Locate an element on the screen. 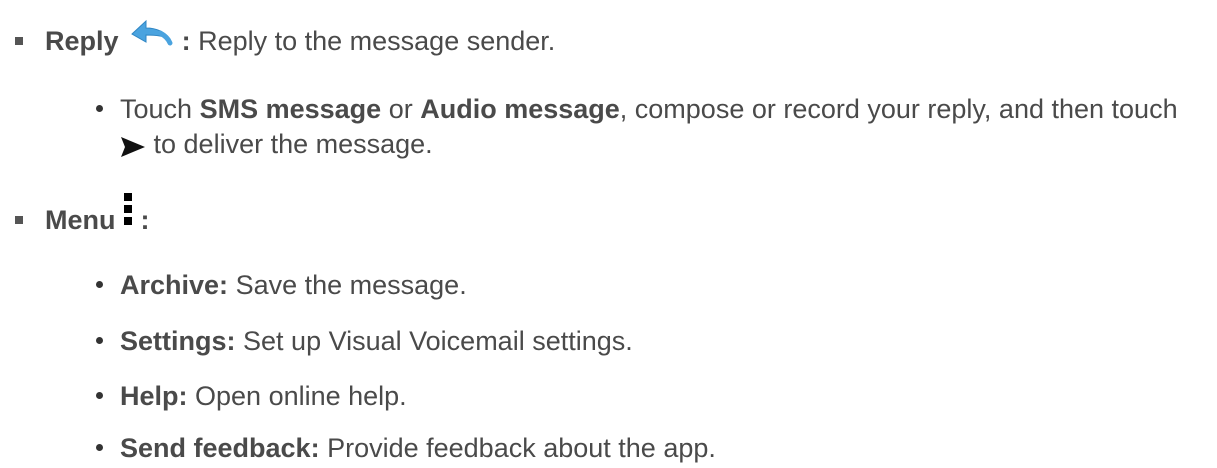  menu-subitem-archive: Archive: Save the message. is located at coordinates (293, 285).